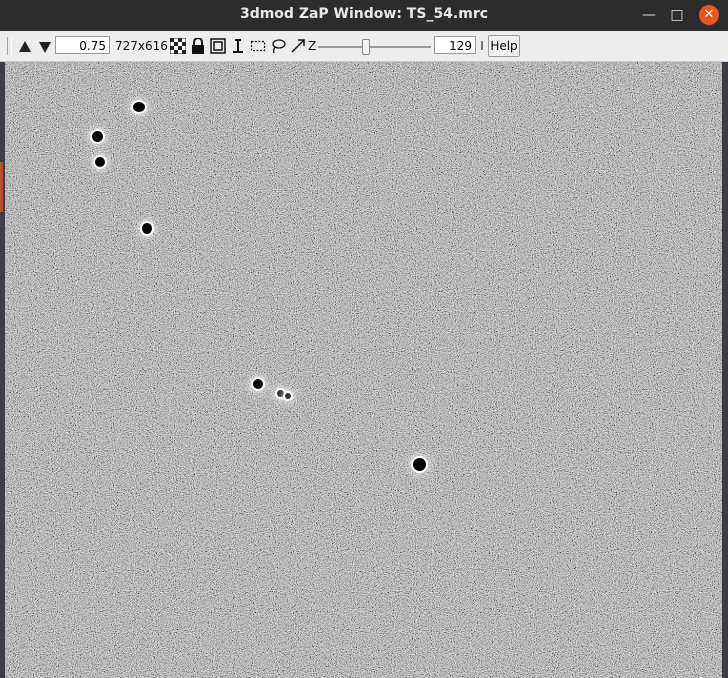 This screenshot has width=728, height=678. What do you see at coordinates (25, 47) in the screenshot?
I see `up-arrow-icon` at bounding box center [25, 47].